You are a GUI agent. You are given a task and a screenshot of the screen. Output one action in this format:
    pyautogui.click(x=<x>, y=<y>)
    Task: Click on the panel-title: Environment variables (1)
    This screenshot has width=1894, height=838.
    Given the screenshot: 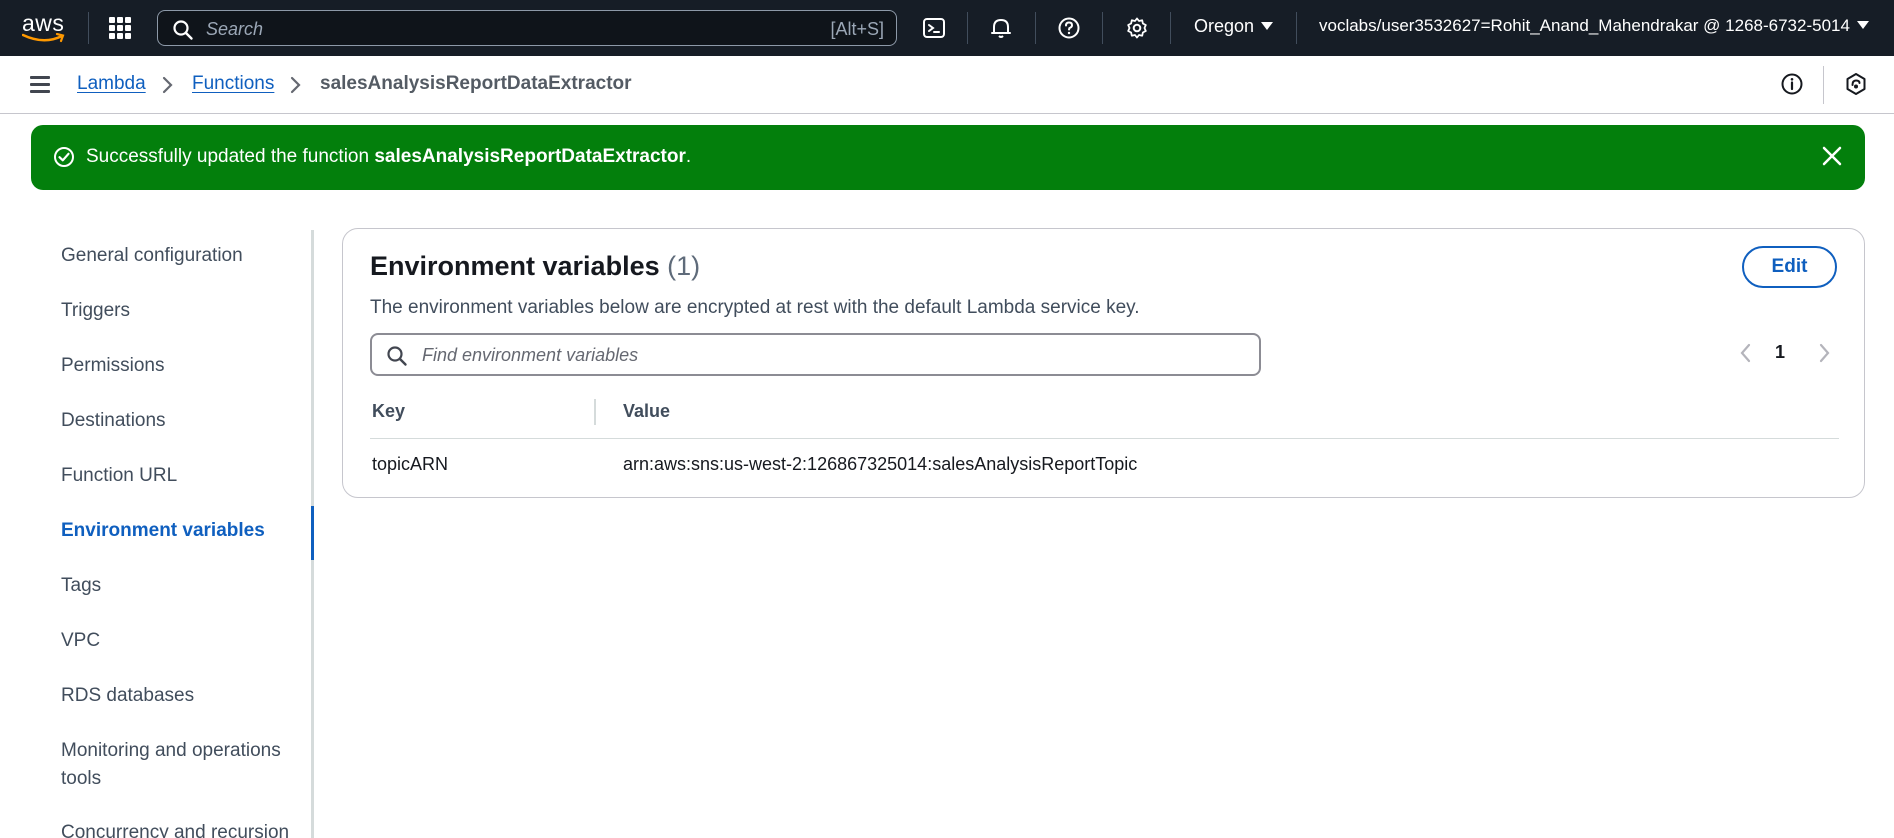 What is the action you would take?
    pyautogui.click(x=535, y=266)
    